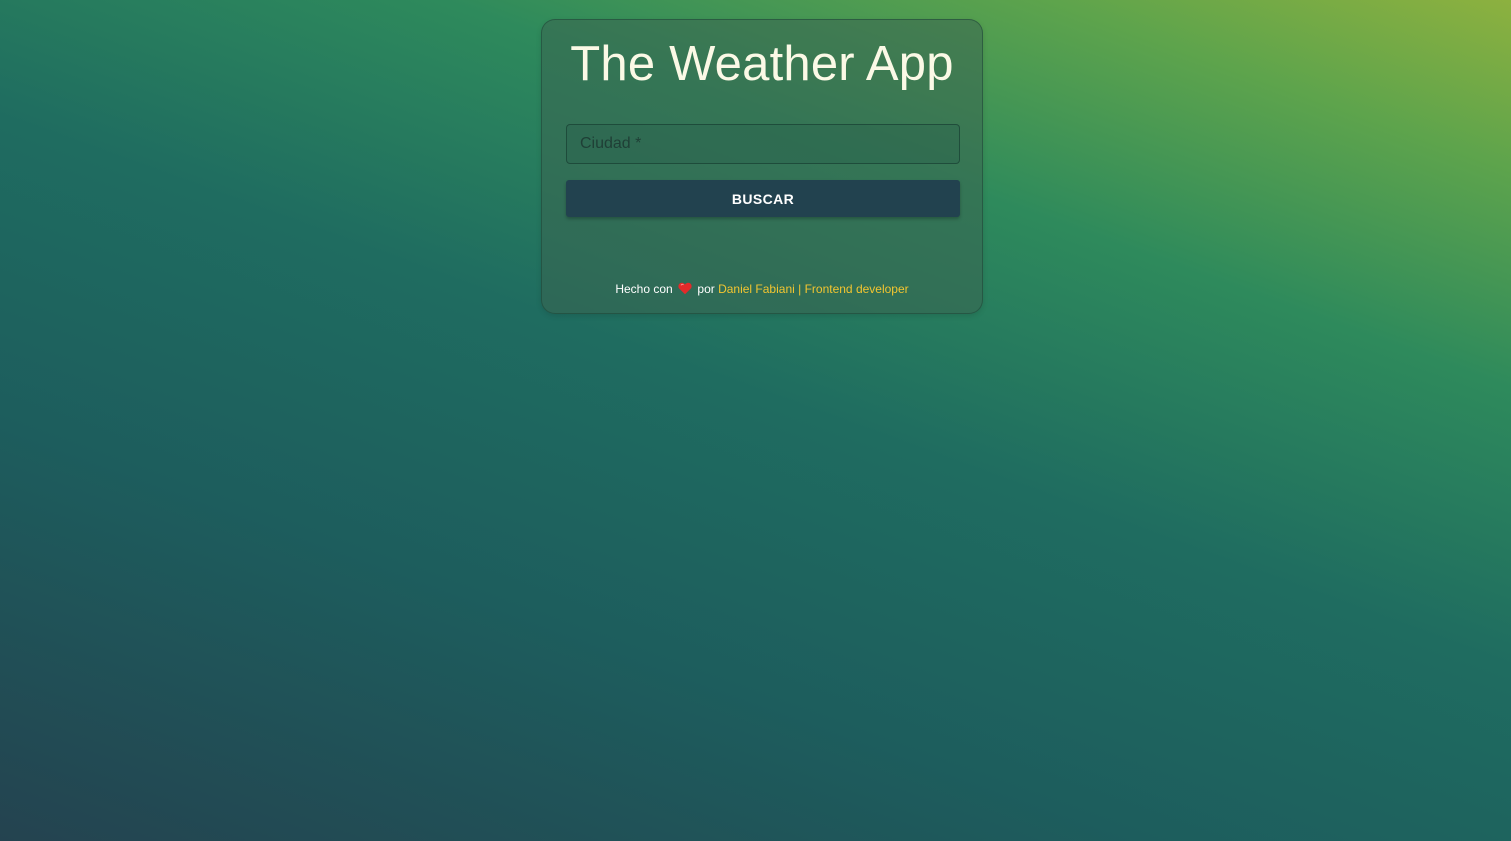 The height and width of the screenshot is (841, 1511). What do you see at coordinates (644, 289) in the screenshot?
I see `footer-prefix: Hecho con` at bounding box center [644, 289].